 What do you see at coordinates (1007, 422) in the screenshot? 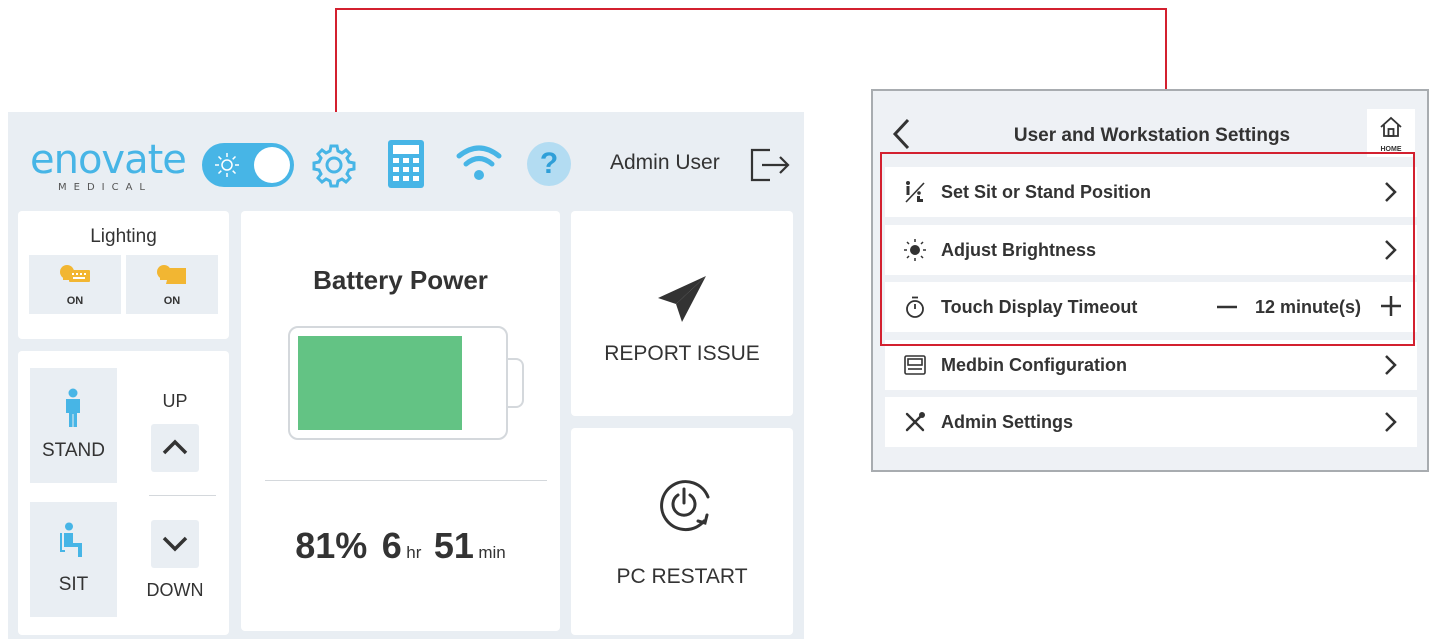
I see `setting-label: Admin Settings` at bounding box center [1007, 422].